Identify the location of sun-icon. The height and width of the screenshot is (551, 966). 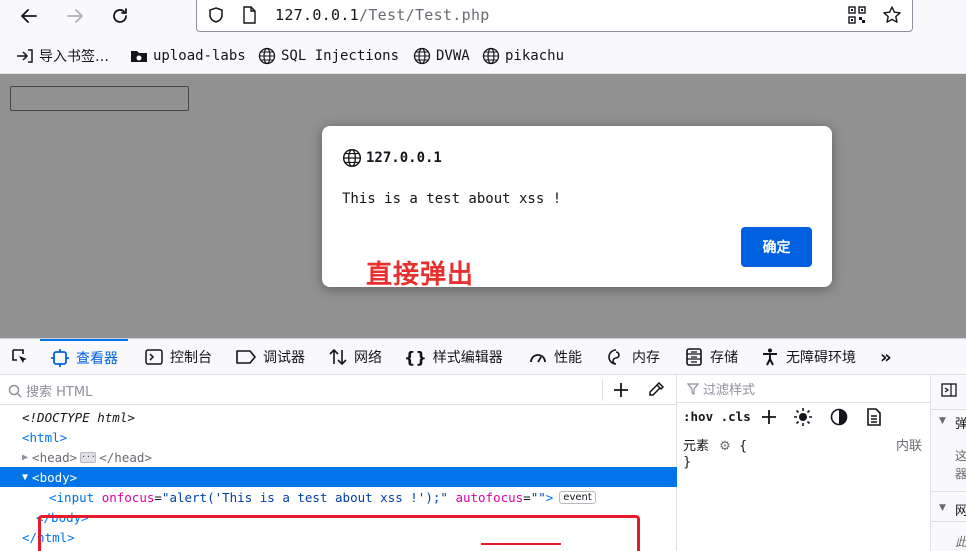
(803, 417).